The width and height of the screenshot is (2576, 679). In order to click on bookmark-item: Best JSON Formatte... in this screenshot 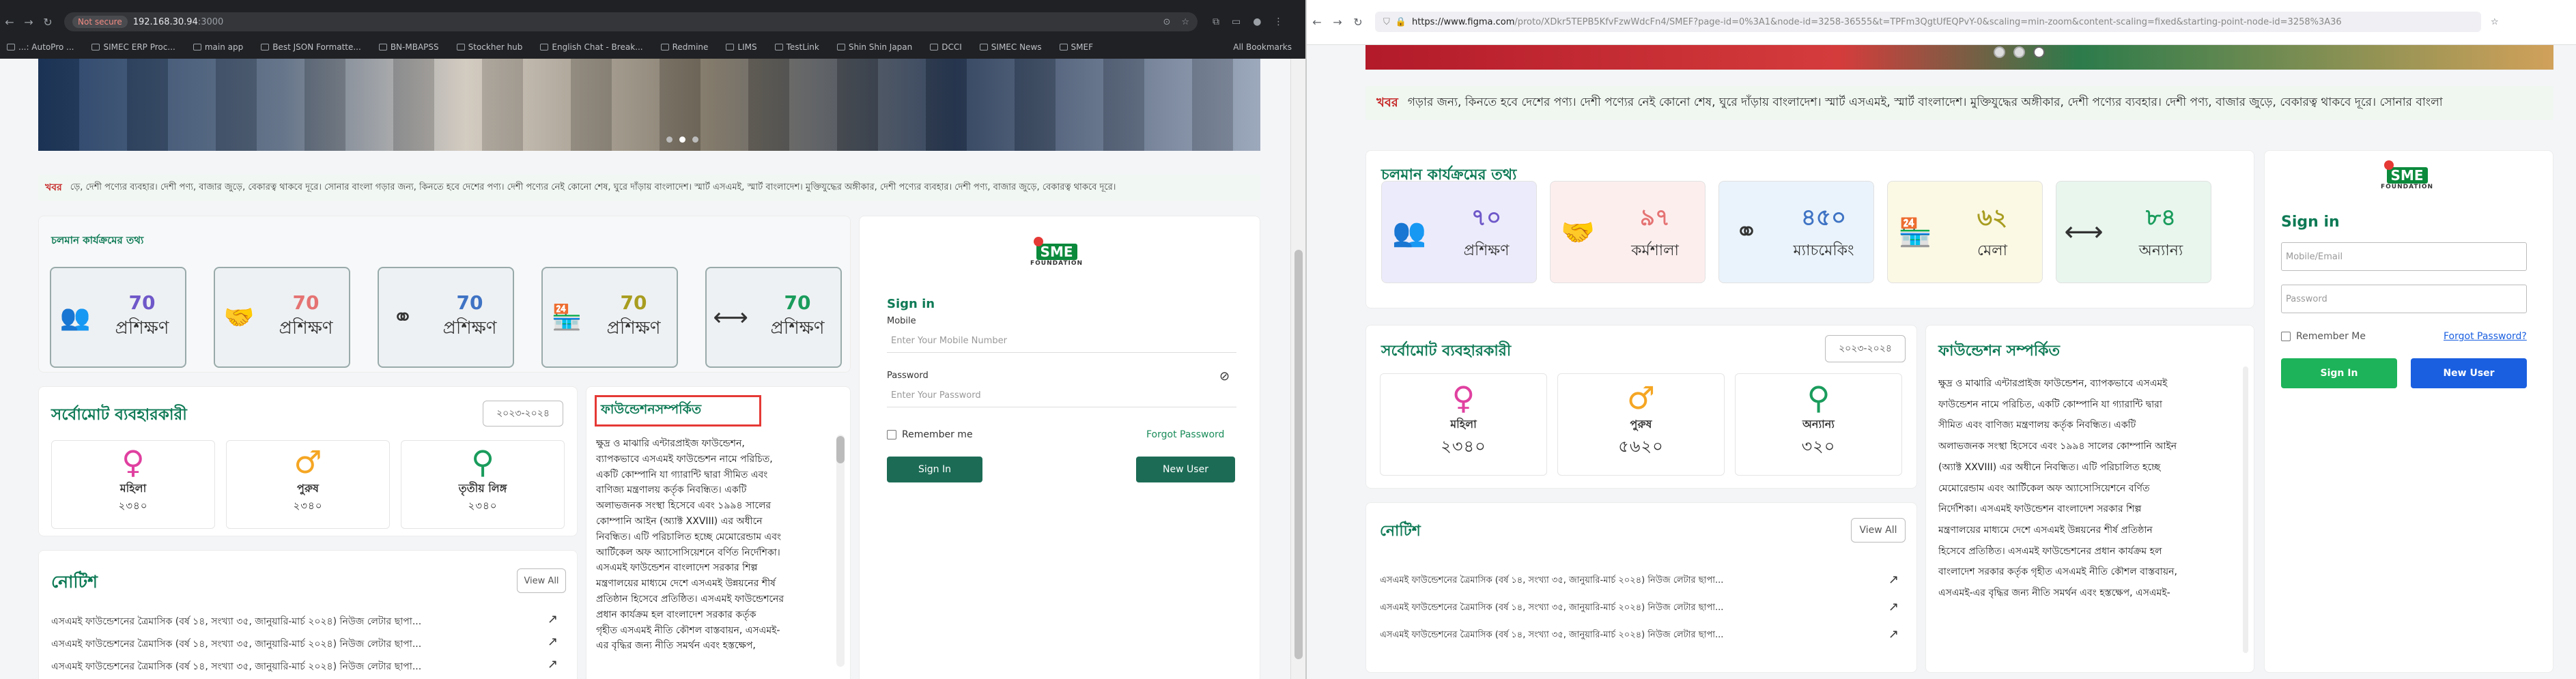, I will do `click(311, 47)`.